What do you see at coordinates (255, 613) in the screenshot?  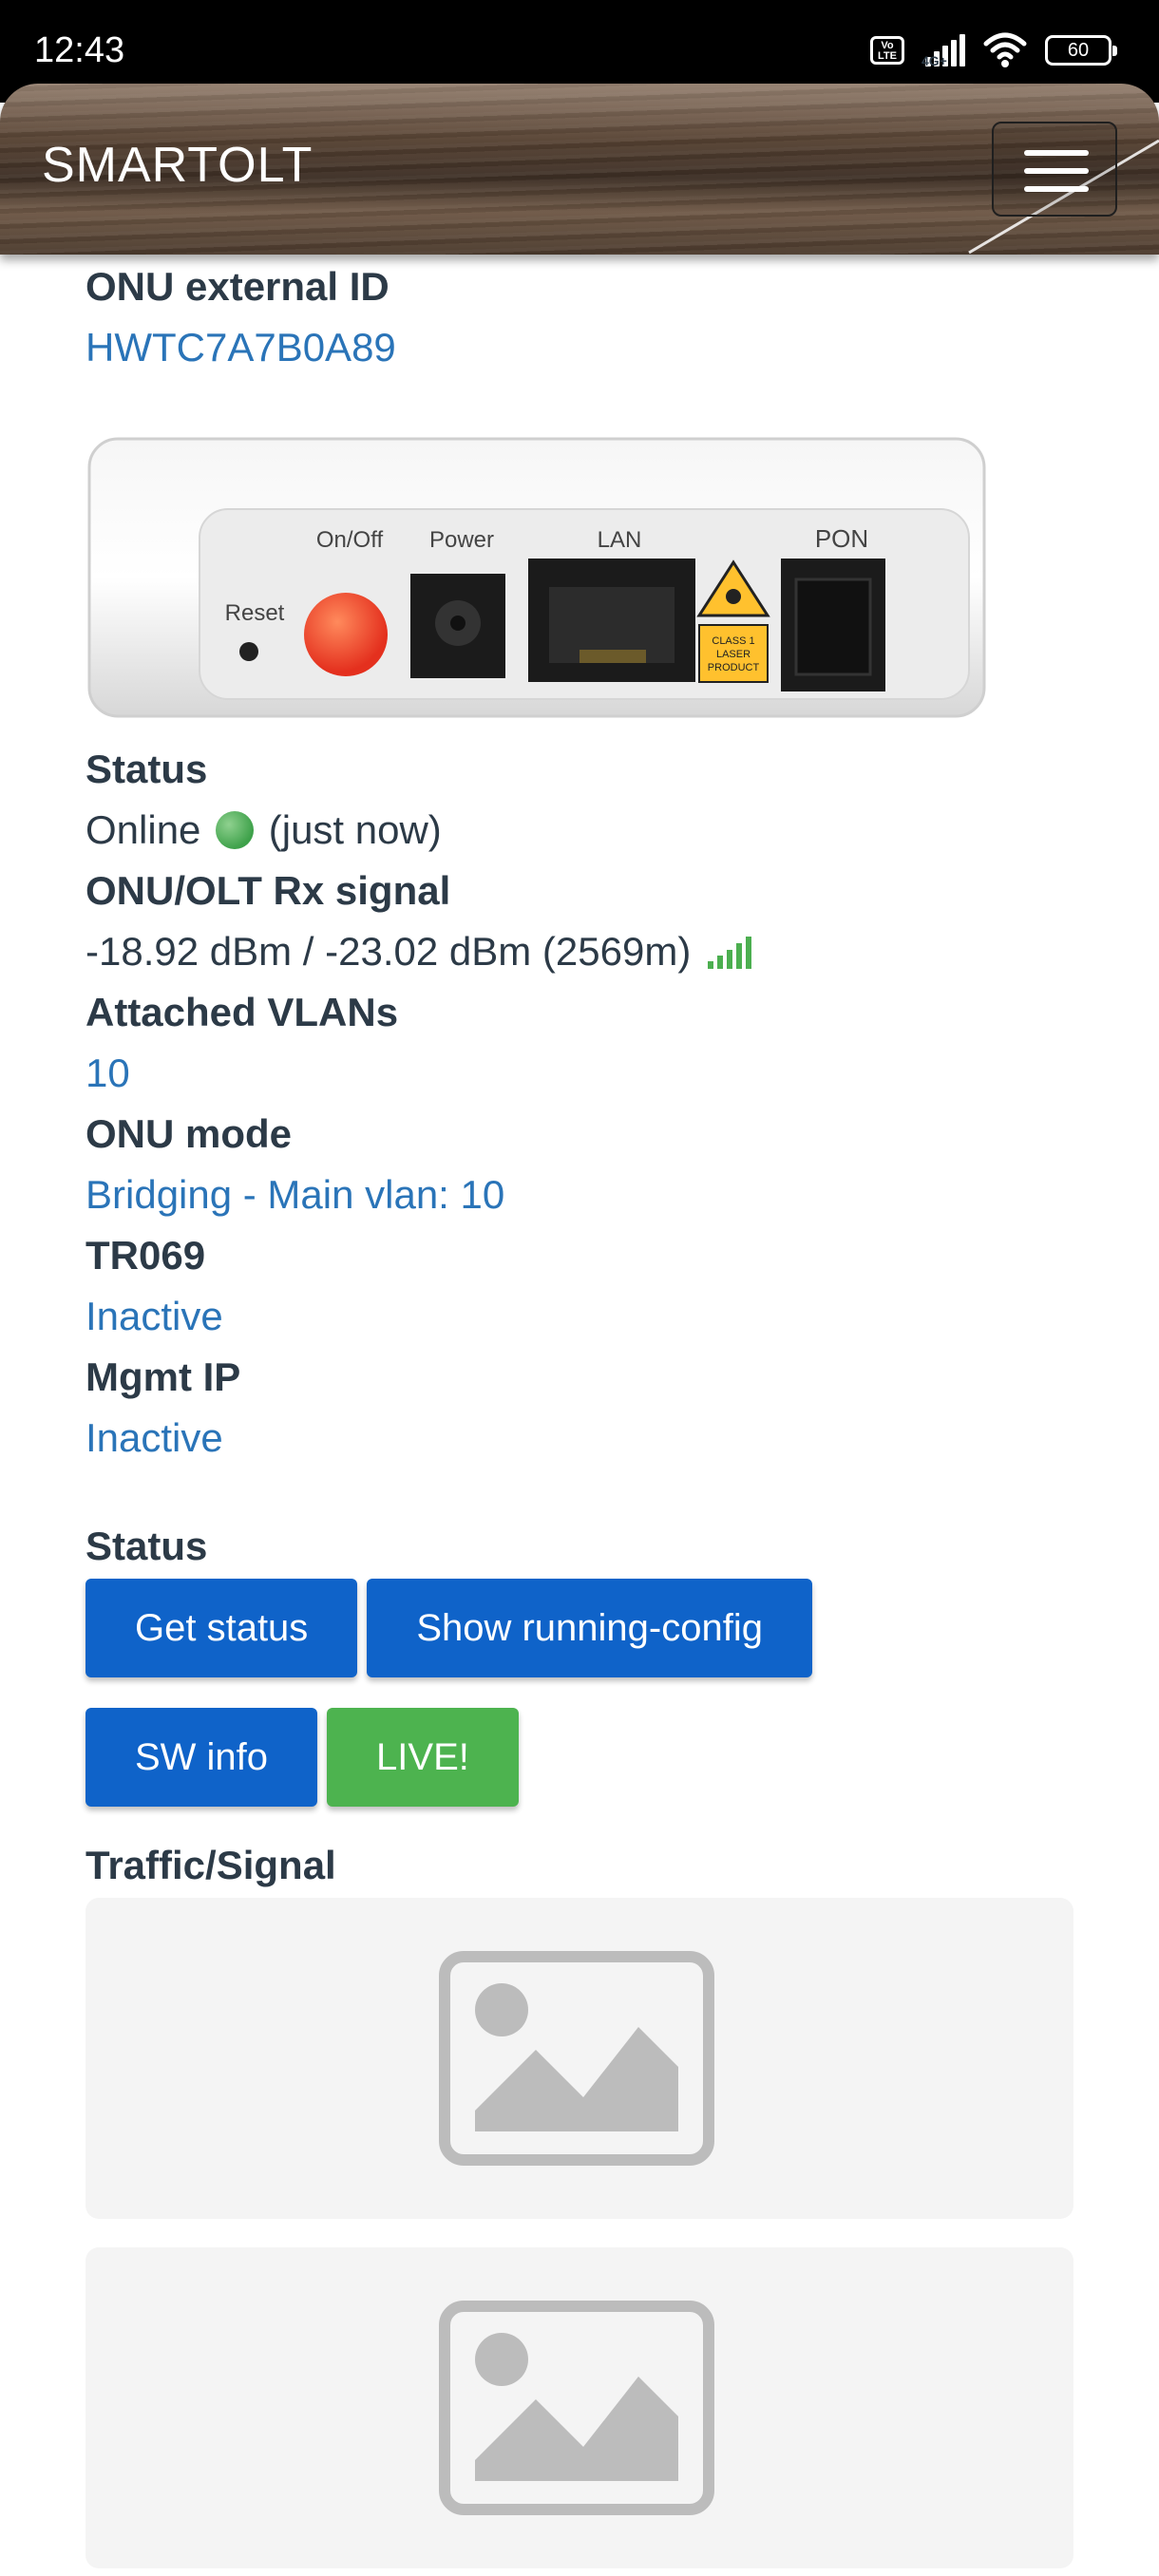 I see `svg-text: Reset` at bounding box center [255, 613].